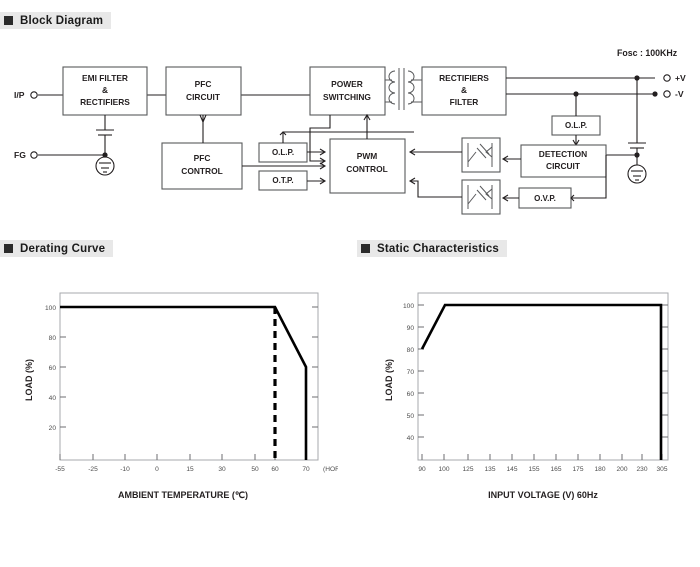 The height and width of the screenshot is (567, 700). What do you see at coordinates (481, 155) in the screenshot?
I see `optocoupler-upper` at bounding box center [481, 155].